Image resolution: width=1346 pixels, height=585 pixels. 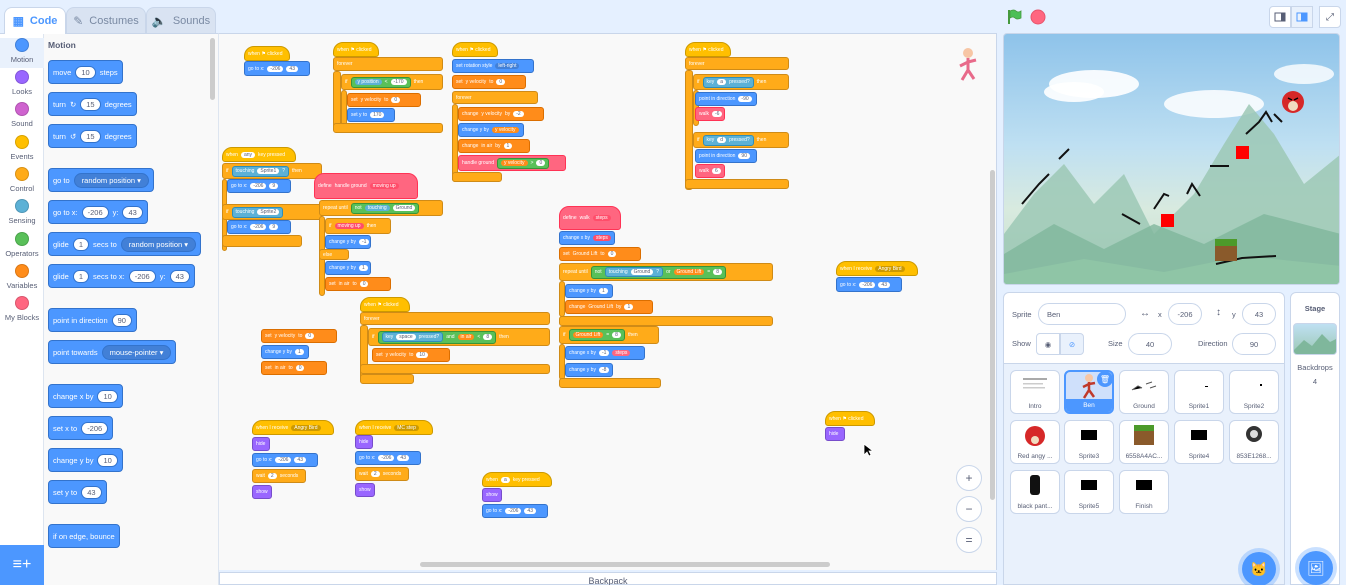 I want to click on script-block: change x by steps, so click(x=587, y=238).